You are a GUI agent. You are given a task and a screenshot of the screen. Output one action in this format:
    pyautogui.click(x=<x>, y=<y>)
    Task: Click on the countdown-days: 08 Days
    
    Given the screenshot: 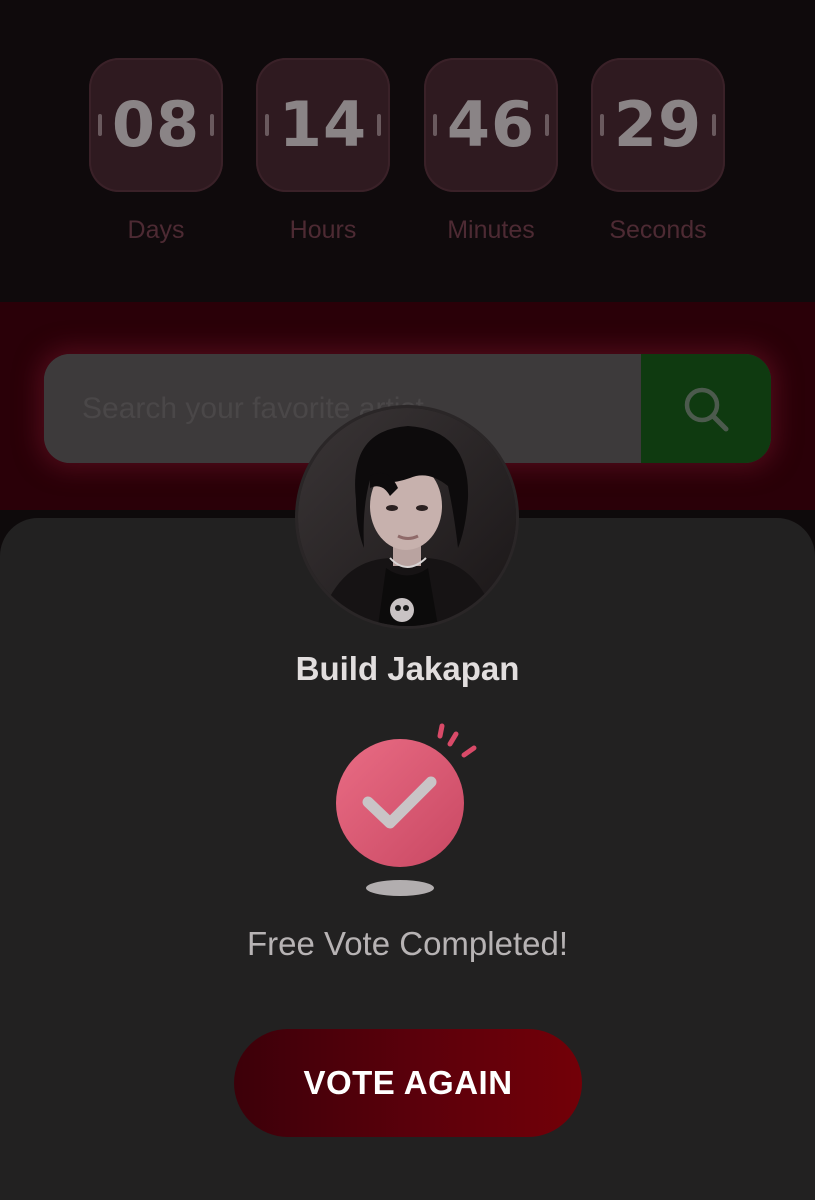 What is the action you would take?
    pyautogui.click(x=156, y=151)
    